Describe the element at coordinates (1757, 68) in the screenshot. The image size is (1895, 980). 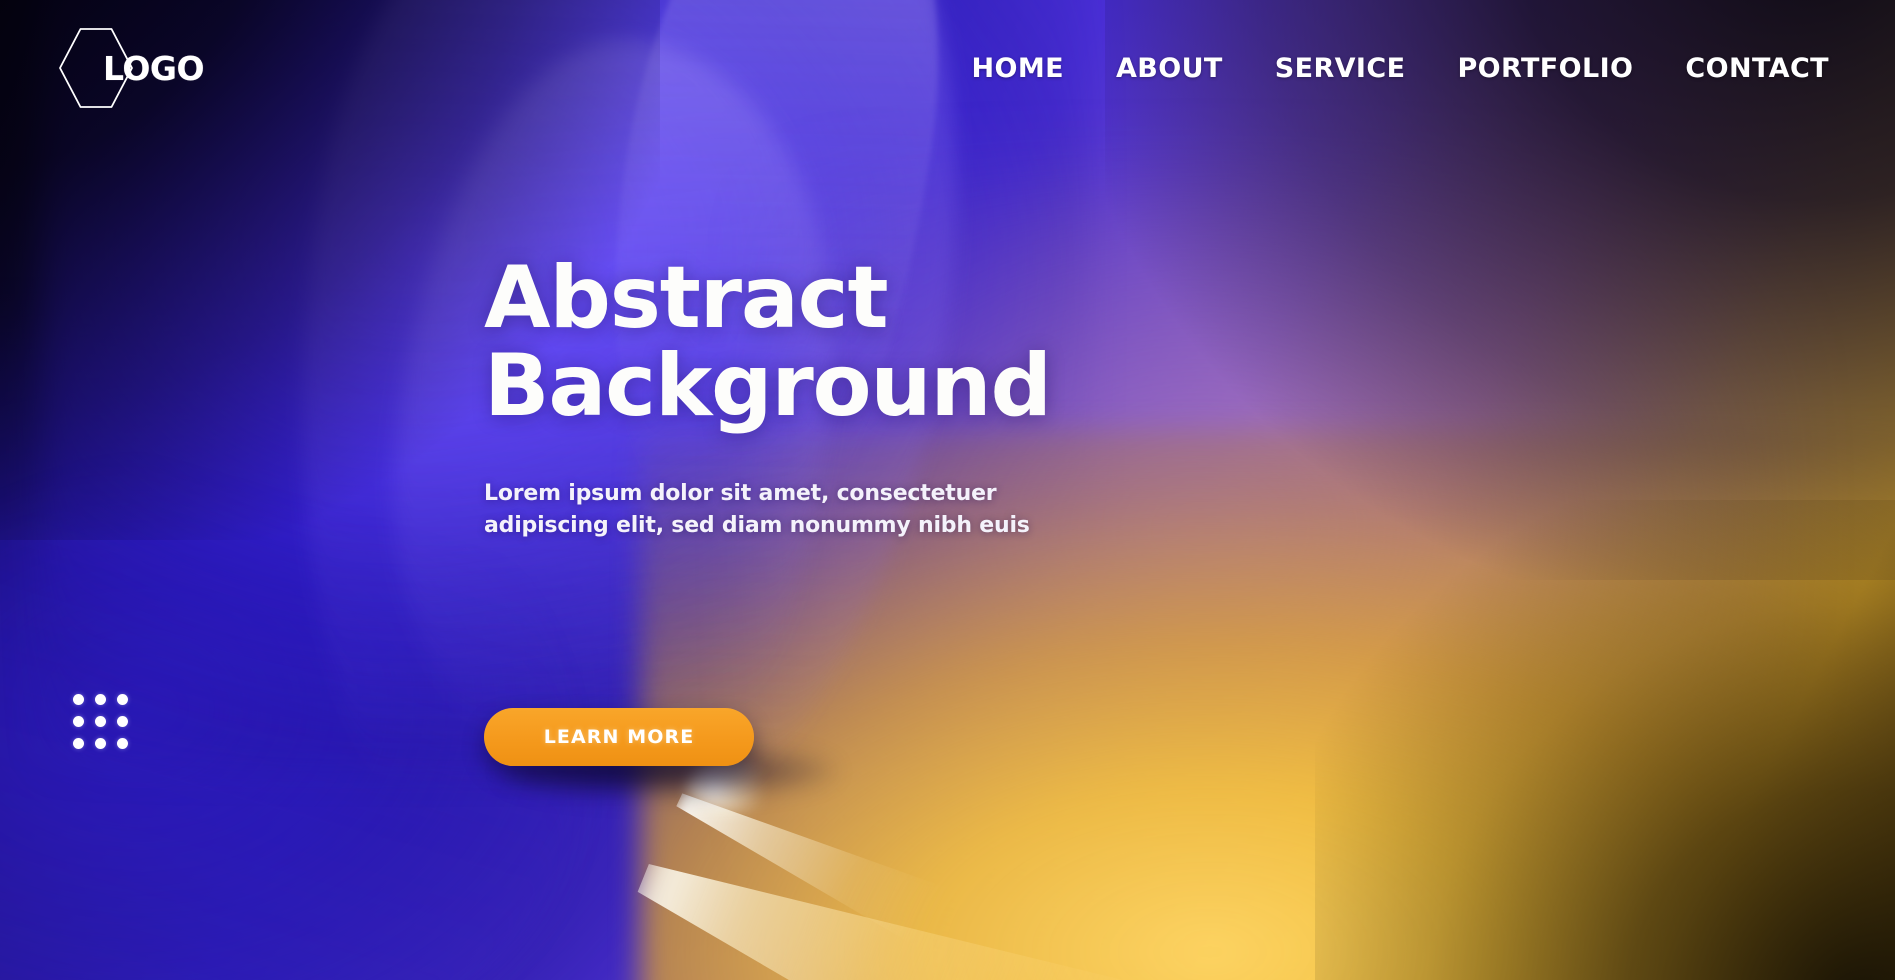
I see `nav-item-contact: CONTACT` at that location.